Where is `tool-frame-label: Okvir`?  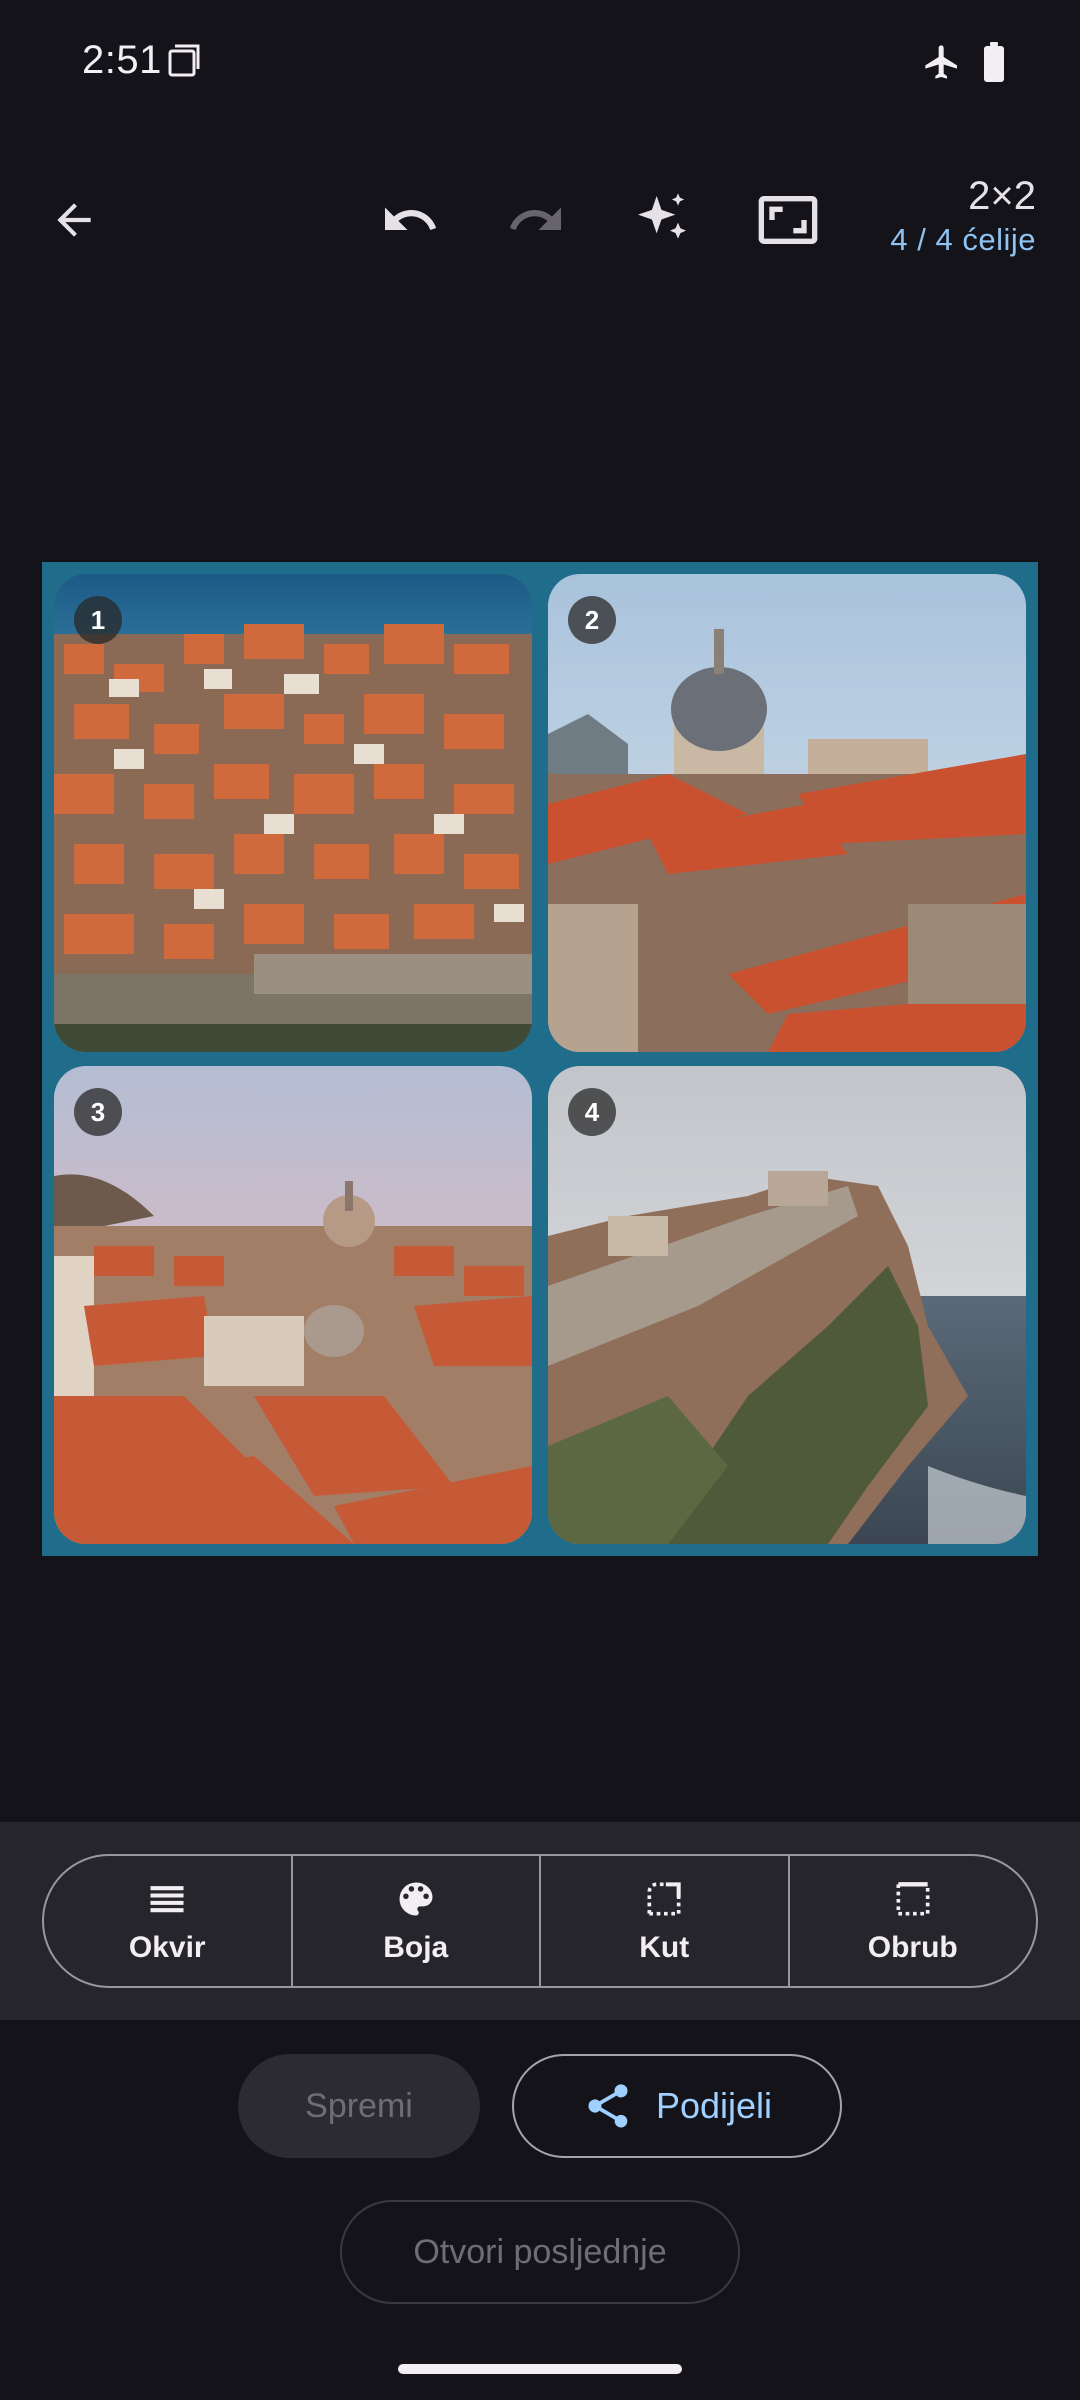 tool-frame-label: Okvir is located at coordinates (167, 1947).